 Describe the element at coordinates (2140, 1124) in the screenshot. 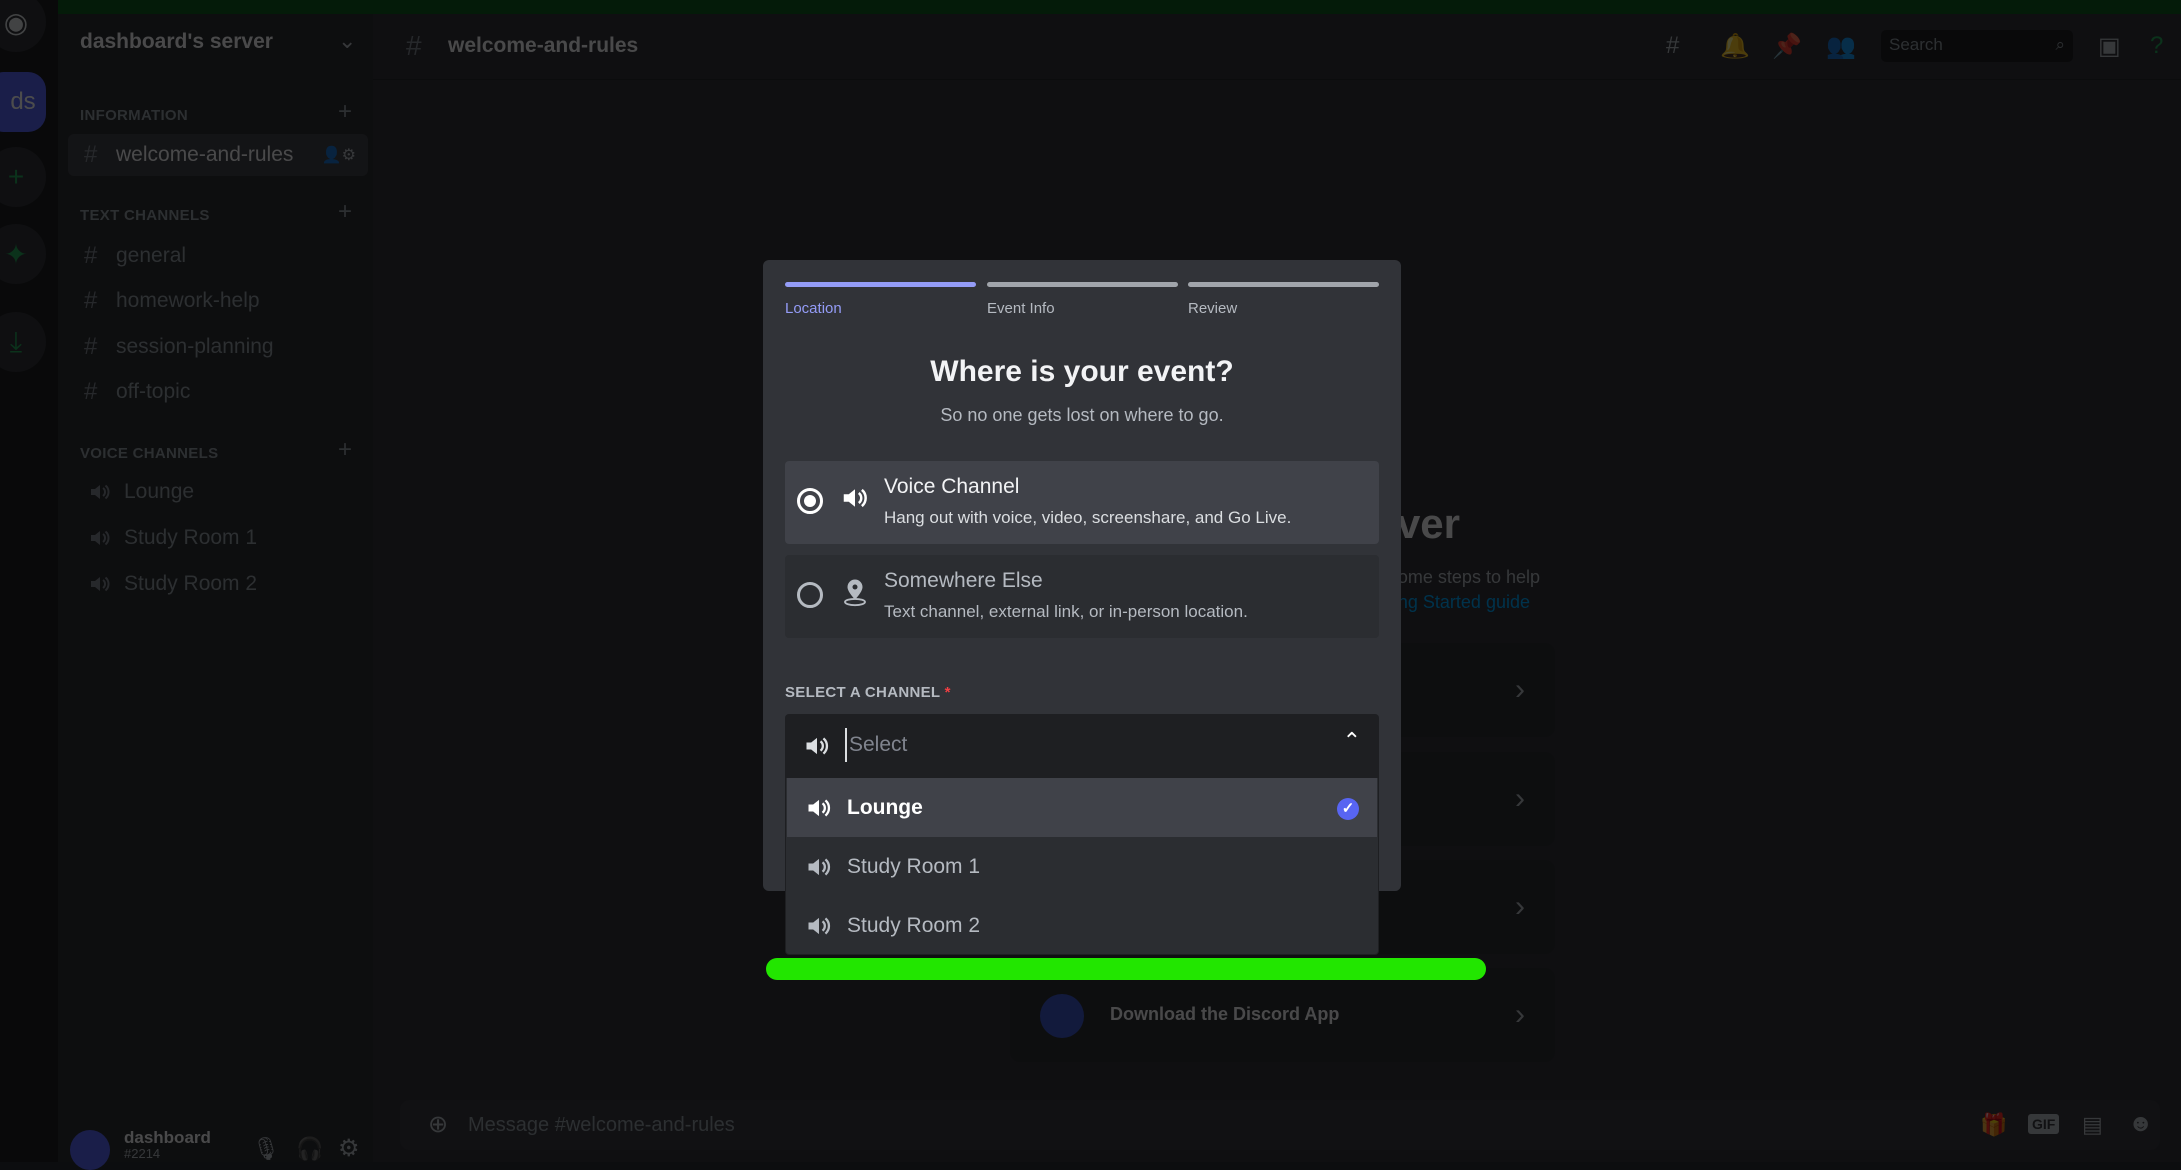

I see `emoji-icon: ☻` at that location.